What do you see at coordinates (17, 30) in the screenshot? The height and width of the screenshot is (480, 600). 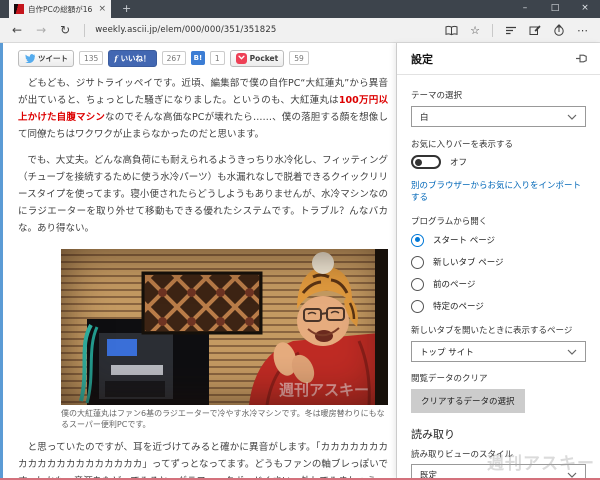 I see `back-icon: ←` at bounding box center [17, 30].